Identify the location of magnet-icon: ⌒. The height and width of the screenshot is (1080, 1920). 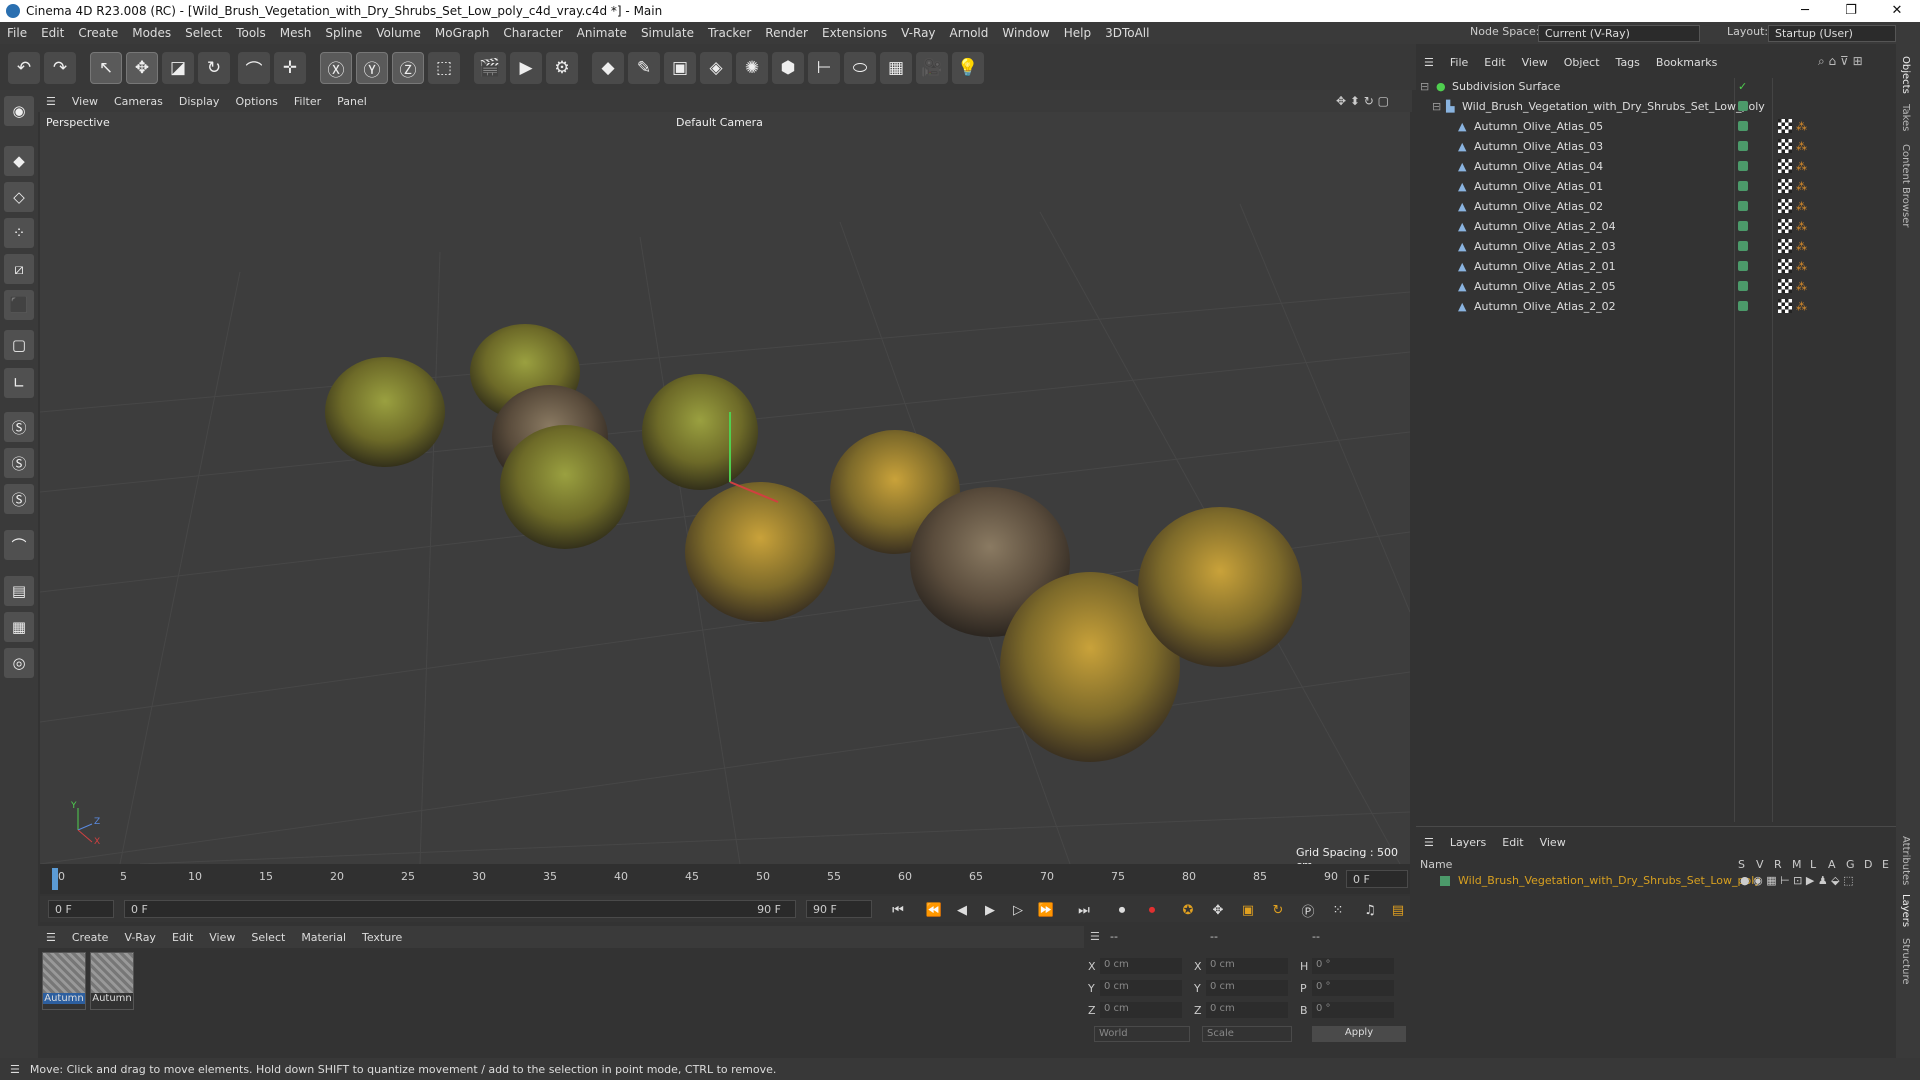
(19, 545).